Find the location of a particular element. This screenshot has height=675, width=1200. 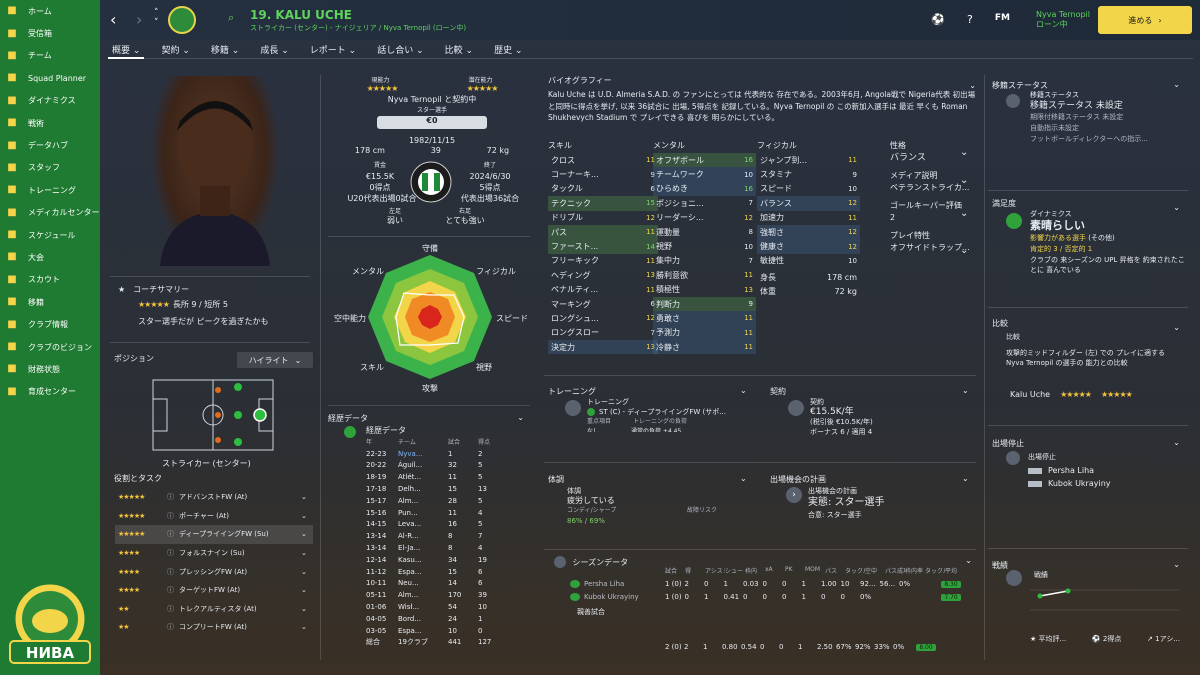

sidebar-item-17: ■ 育成センター is located at coordinates (50, 392).